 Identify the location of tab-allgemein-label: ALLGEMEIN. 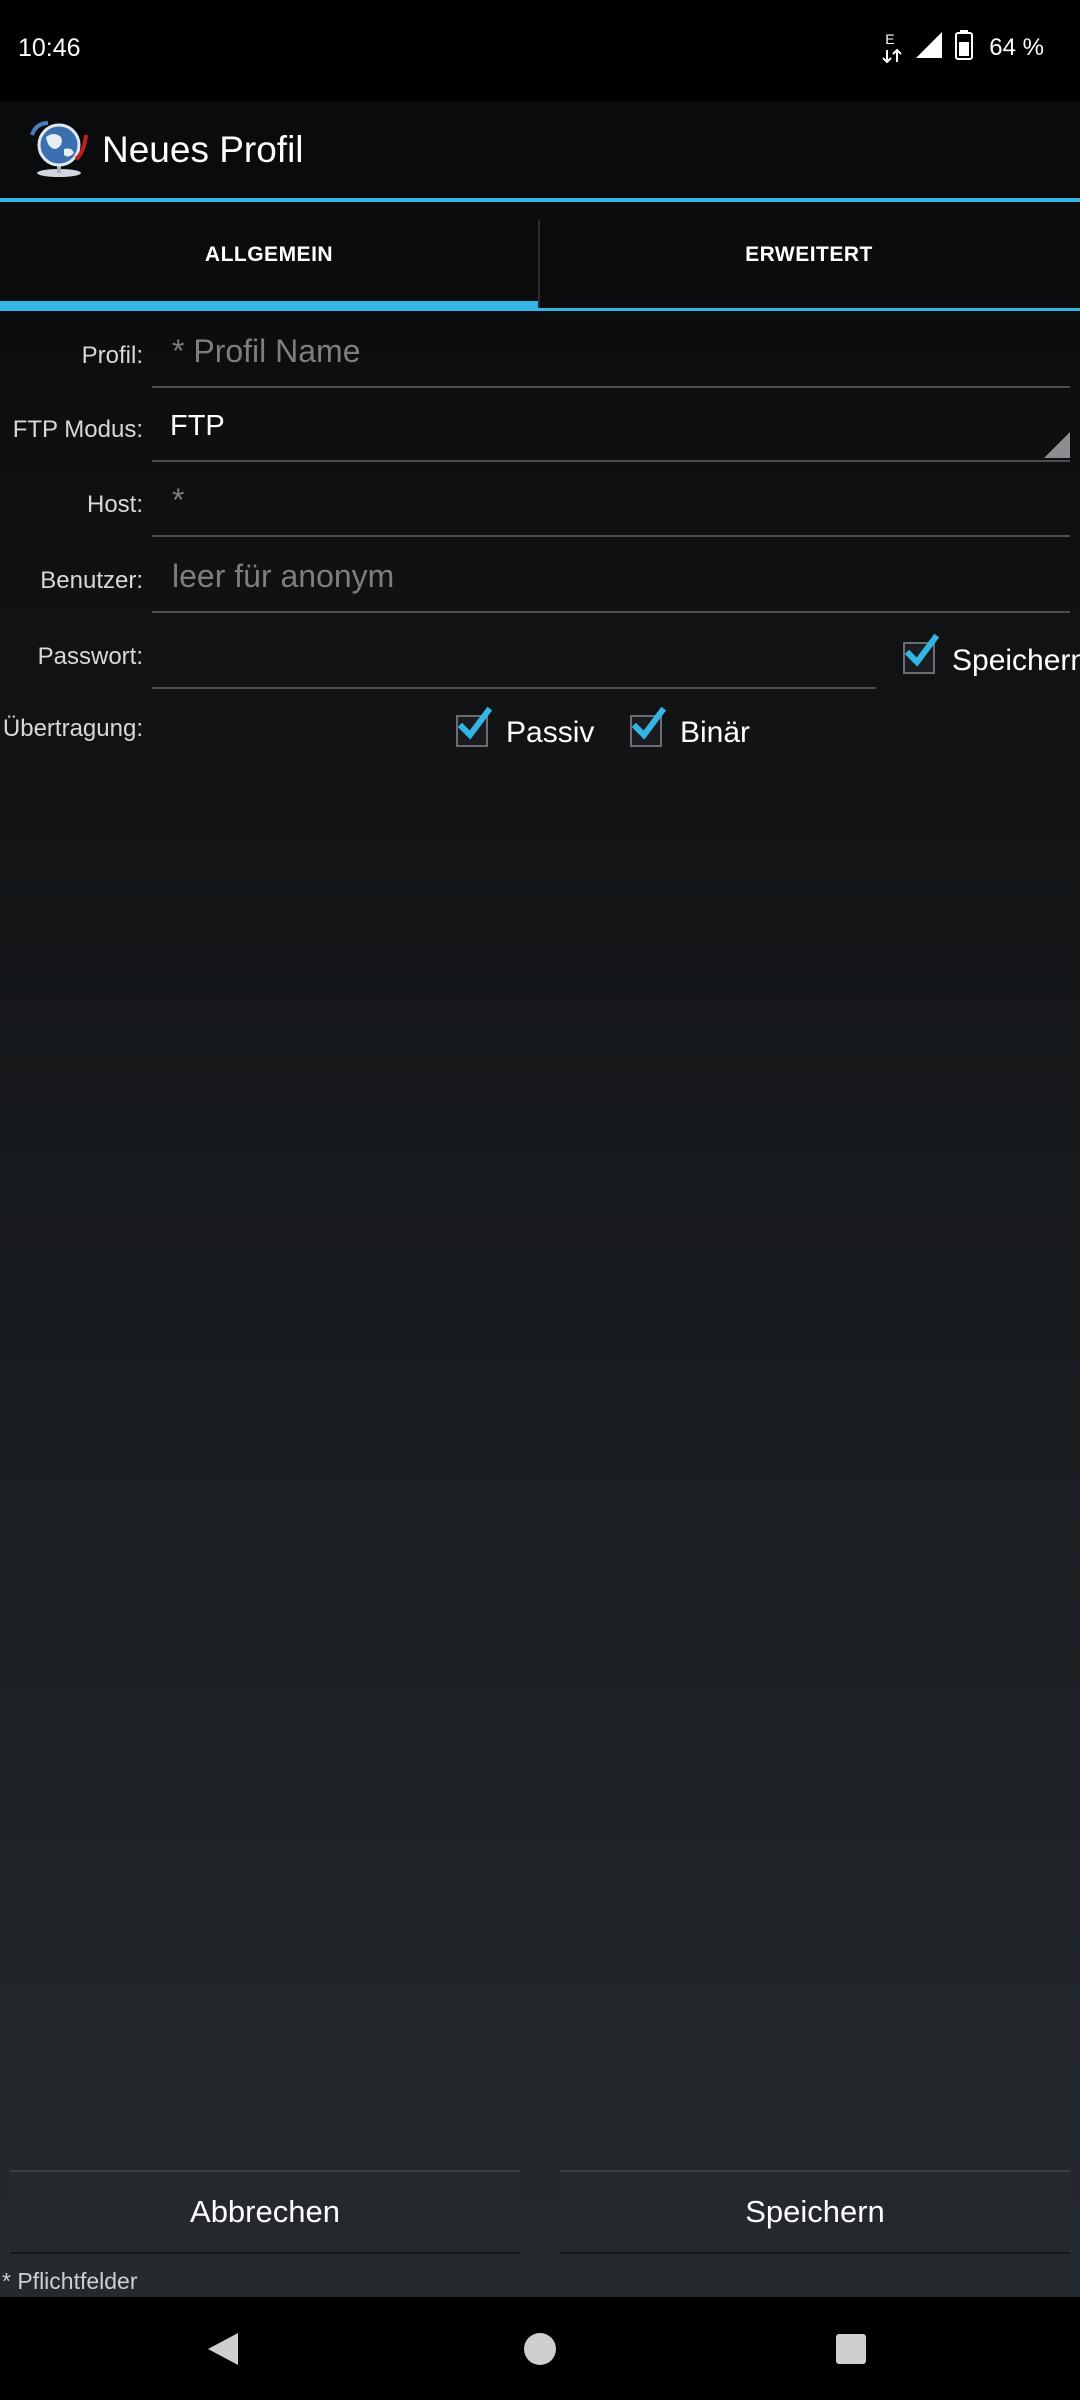
(269, 254).